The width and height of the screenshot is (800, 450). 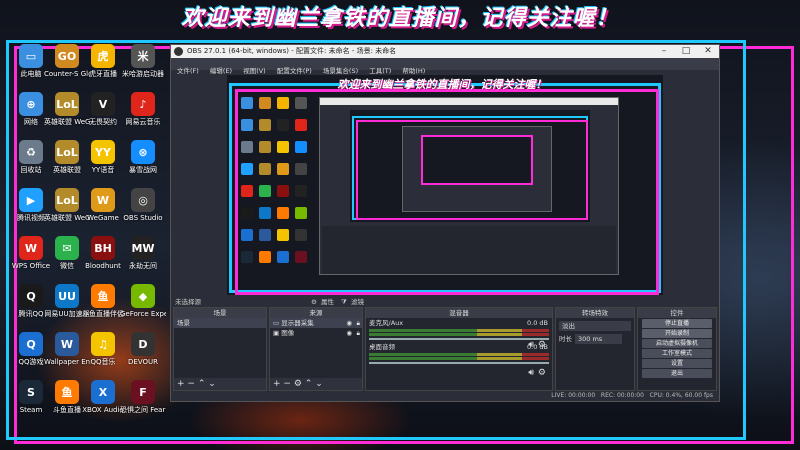 I want to click on desktop-icon: ◆ GeForce Experience, so click(x=143, y=301).